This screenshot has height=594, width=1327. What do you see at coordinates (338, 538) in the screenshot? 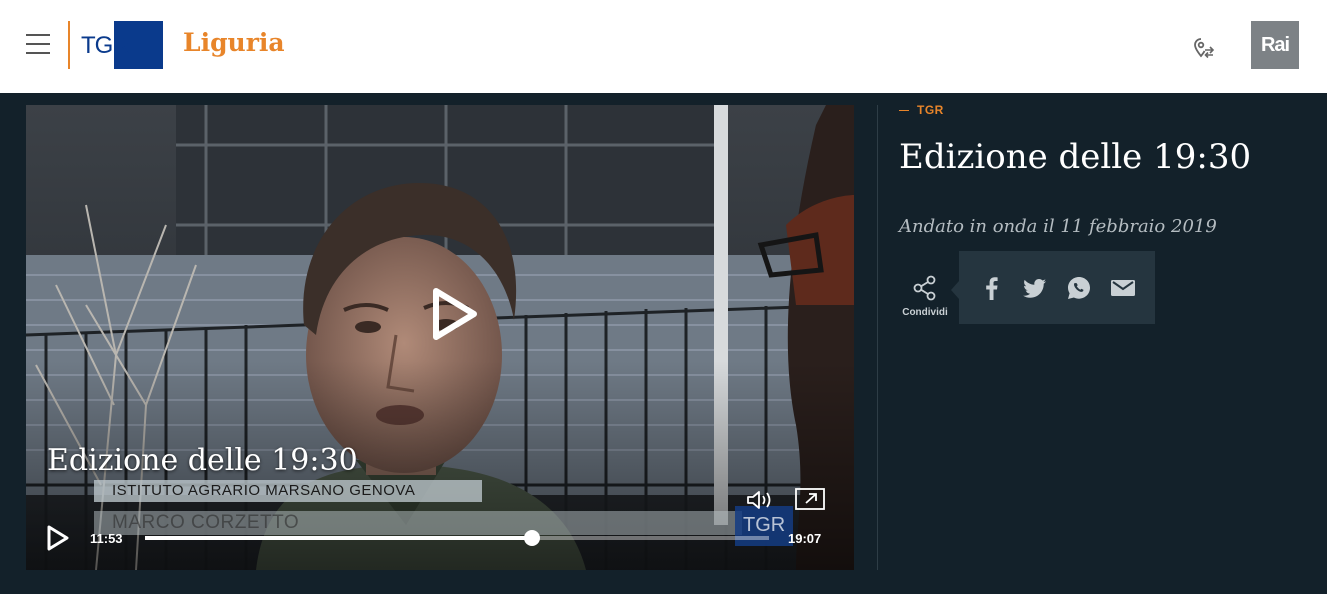
I see `progress-fill` at bounding box center [338, 538].